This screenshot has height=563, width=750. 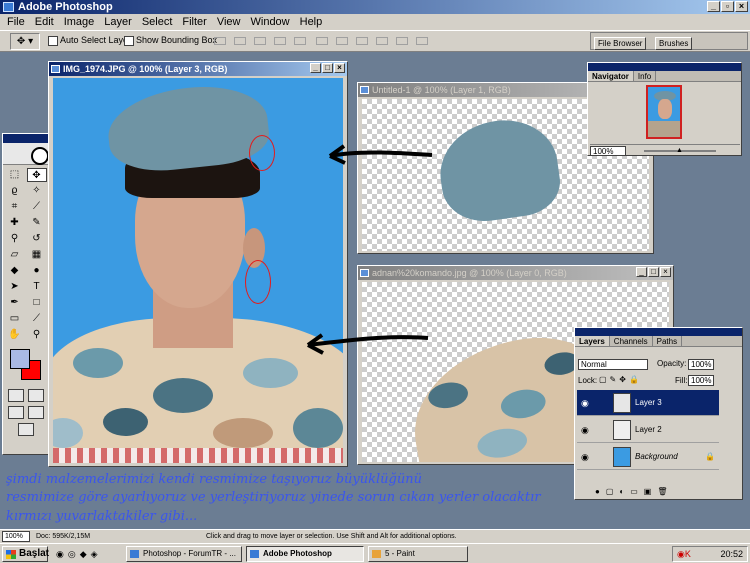 I want to click on menu-filter: Filter, so click(x=194, y=22).